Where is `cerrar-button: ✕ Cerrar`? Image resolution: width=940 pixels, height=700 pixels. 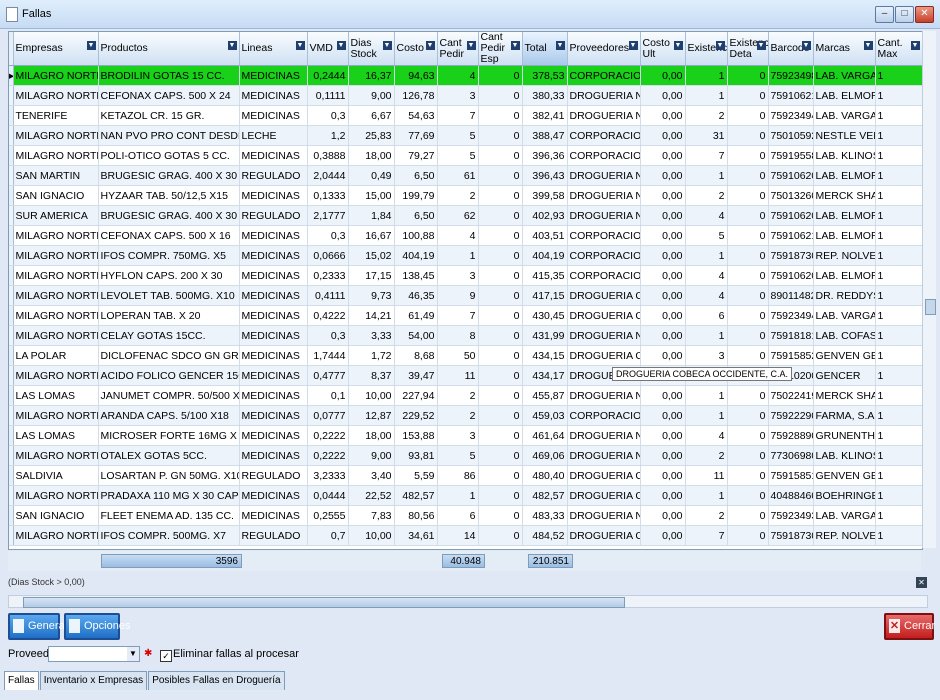 cerrar-button: ✕ Cerrar is located at coordinates (909, 626).